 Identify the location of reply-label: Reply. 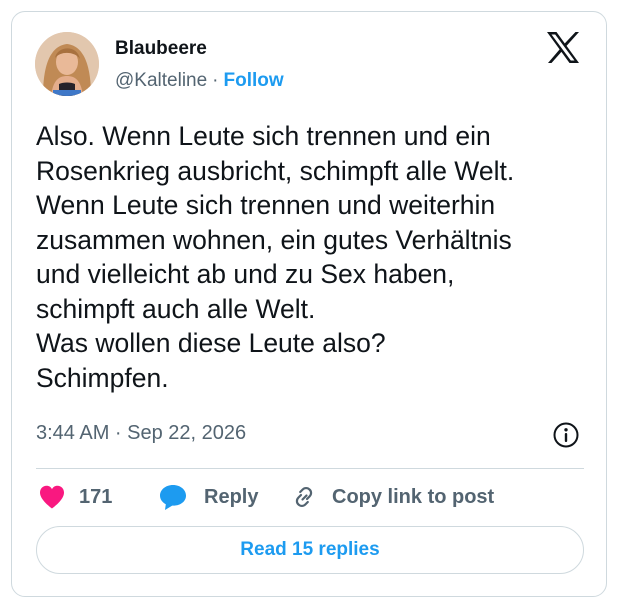
(231, 496).